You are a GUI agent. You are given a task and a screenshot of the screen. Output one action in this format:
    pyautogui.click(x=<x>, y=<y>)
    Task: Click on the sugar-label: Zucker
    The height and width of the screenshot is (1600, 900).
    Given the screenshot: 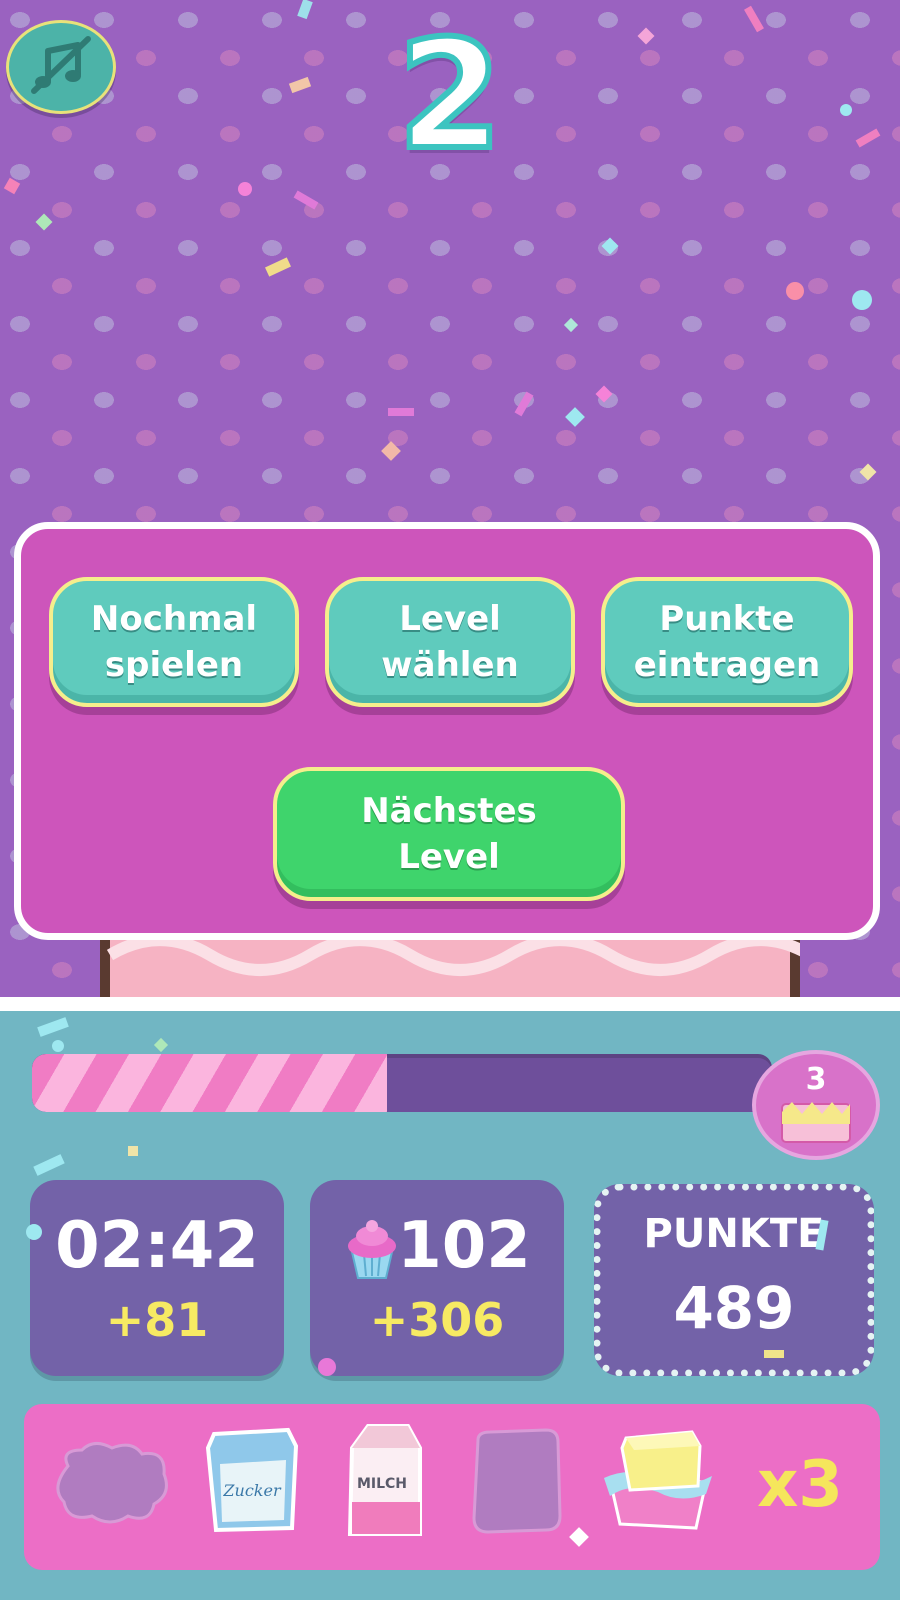 What is the action you would take?
    pyautogui.click(x=252, y=1490)
    